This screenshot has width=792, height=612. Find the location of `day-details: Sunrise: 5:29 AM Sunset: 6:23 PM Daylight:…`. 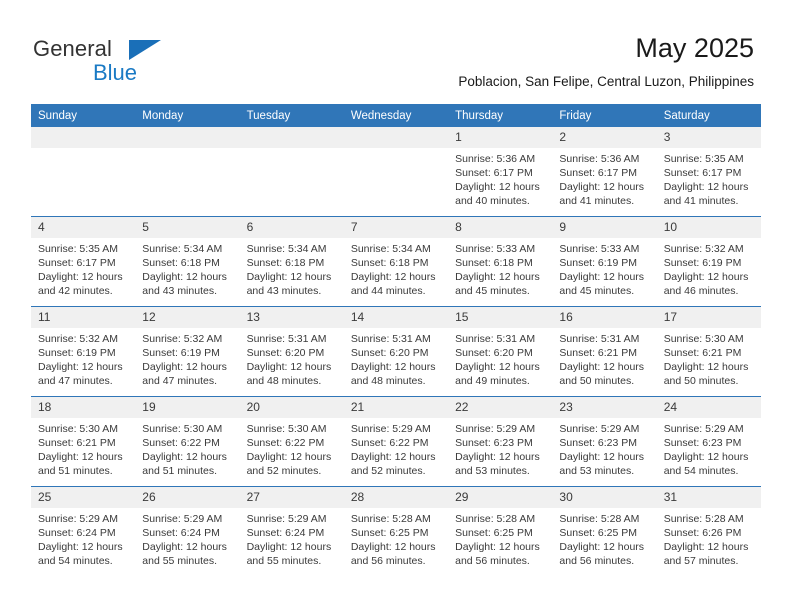

day-details: Sunrise: 5:29 AM Sunset: 6:23 PM Daylight:… is located at coordinates (709, 448).